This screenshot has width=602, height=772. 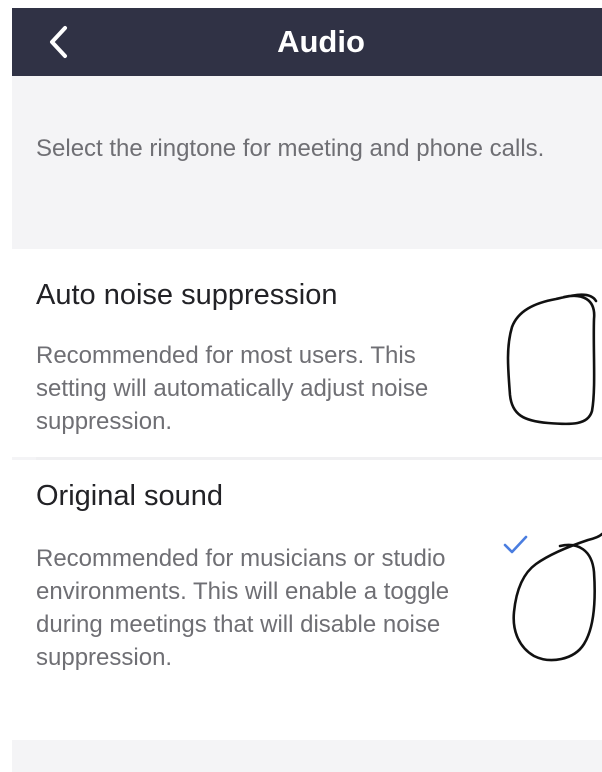 I want to click on page-title: Audio, so click(x=321, y=41).